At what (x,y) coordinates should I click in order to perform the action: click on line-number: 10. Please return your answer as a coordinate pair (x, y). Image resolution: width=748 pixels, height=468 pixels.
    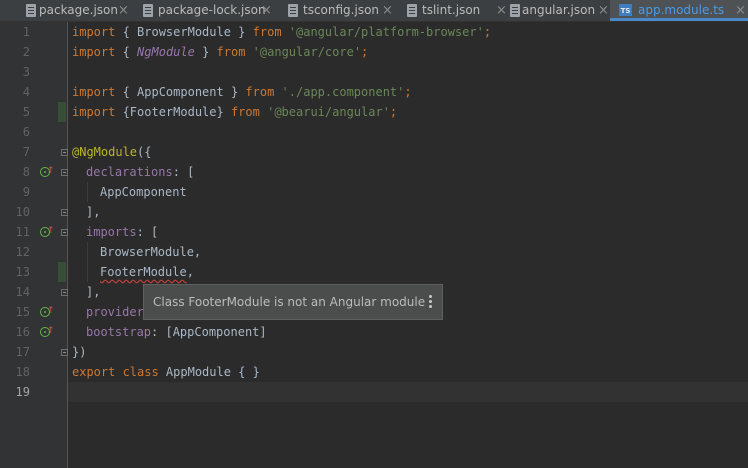
    Looking at the image, I should click on (22, 212).